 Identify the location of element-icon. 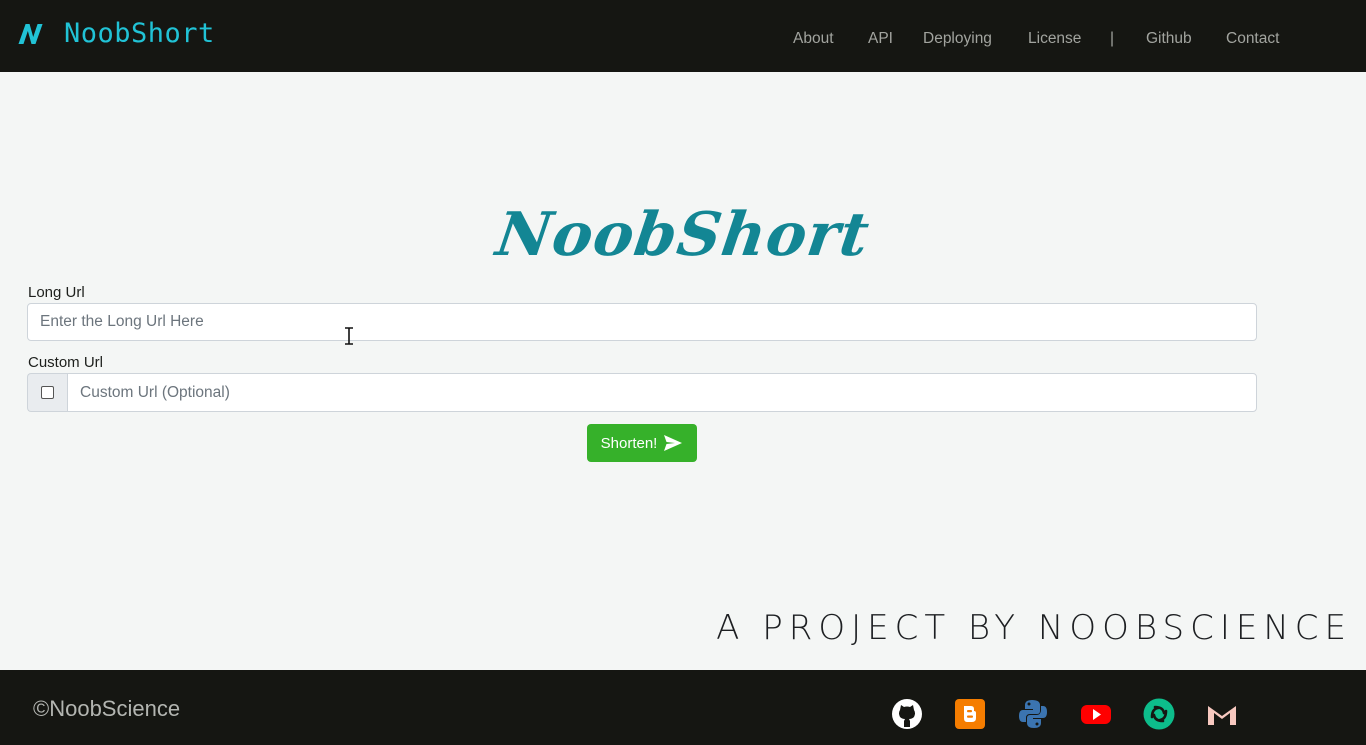
(1159, 714).